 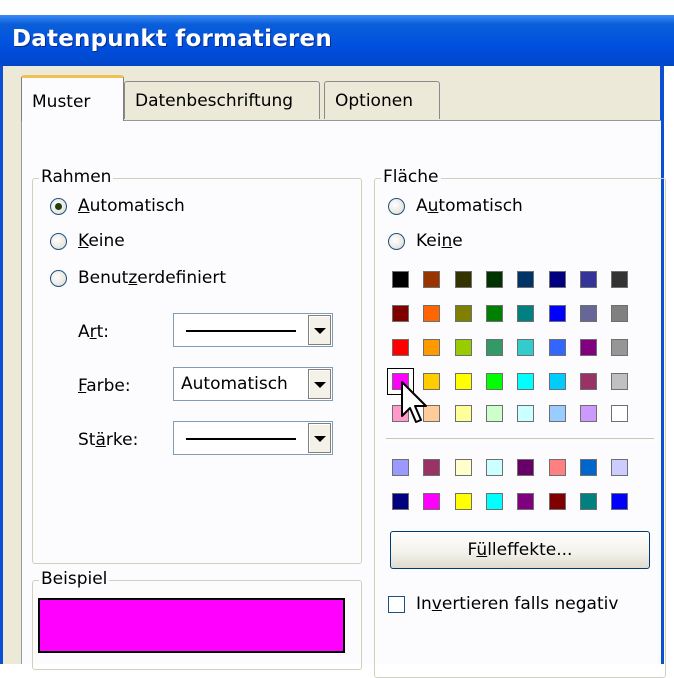 What do you see at coordinates (414, 402) in the screenshot?
I see `mouse-cursor-icon` at bounding box center [414, 402].